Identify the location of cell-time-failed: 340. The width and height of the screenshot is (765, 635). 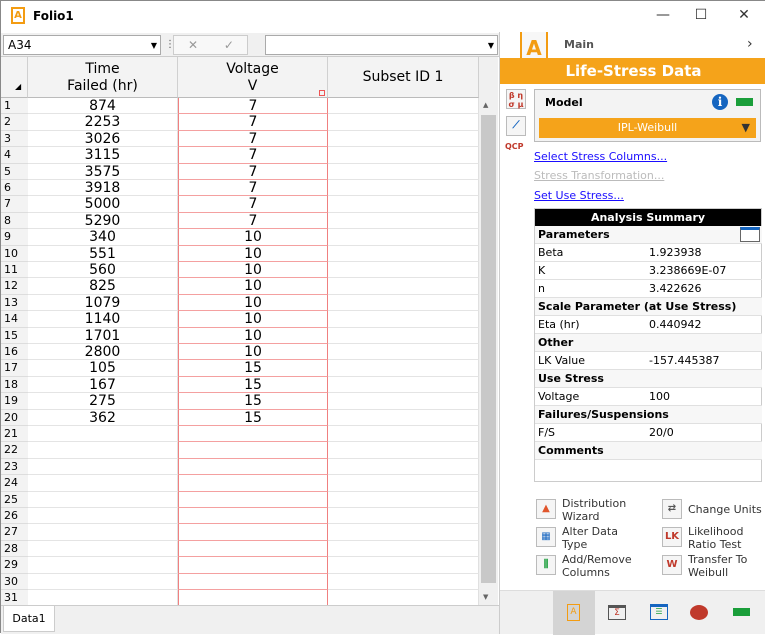
(103, 237).